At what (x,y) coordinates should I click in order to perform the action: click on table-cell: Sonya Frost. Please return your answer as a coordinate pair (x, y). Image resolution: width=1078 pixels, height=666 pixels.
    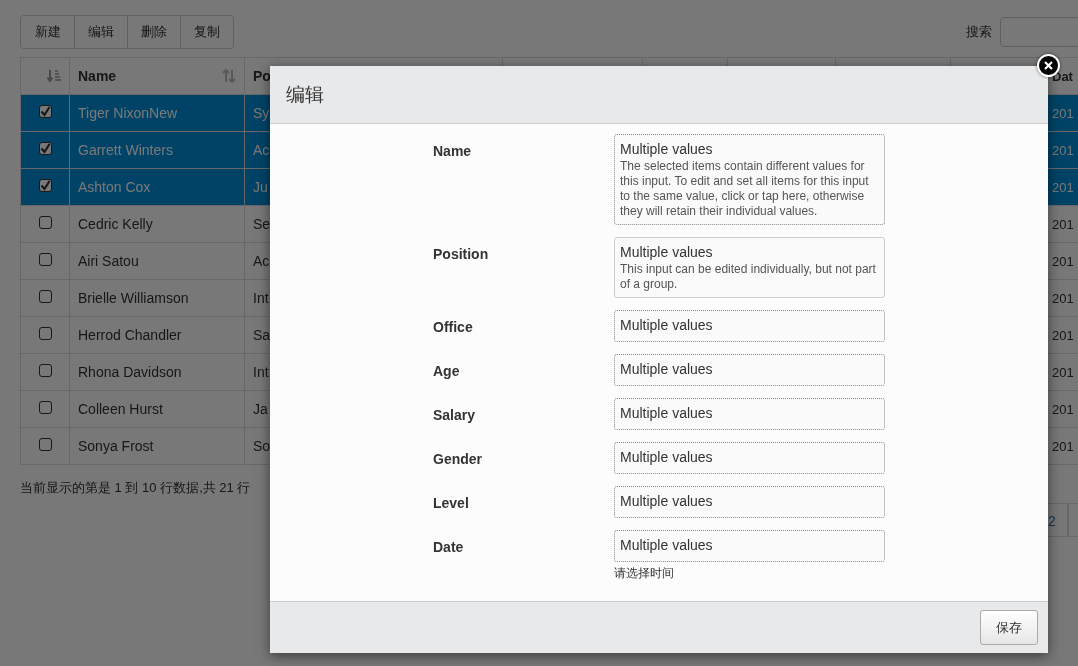
    Looking at the image, I should click on (157, 446).